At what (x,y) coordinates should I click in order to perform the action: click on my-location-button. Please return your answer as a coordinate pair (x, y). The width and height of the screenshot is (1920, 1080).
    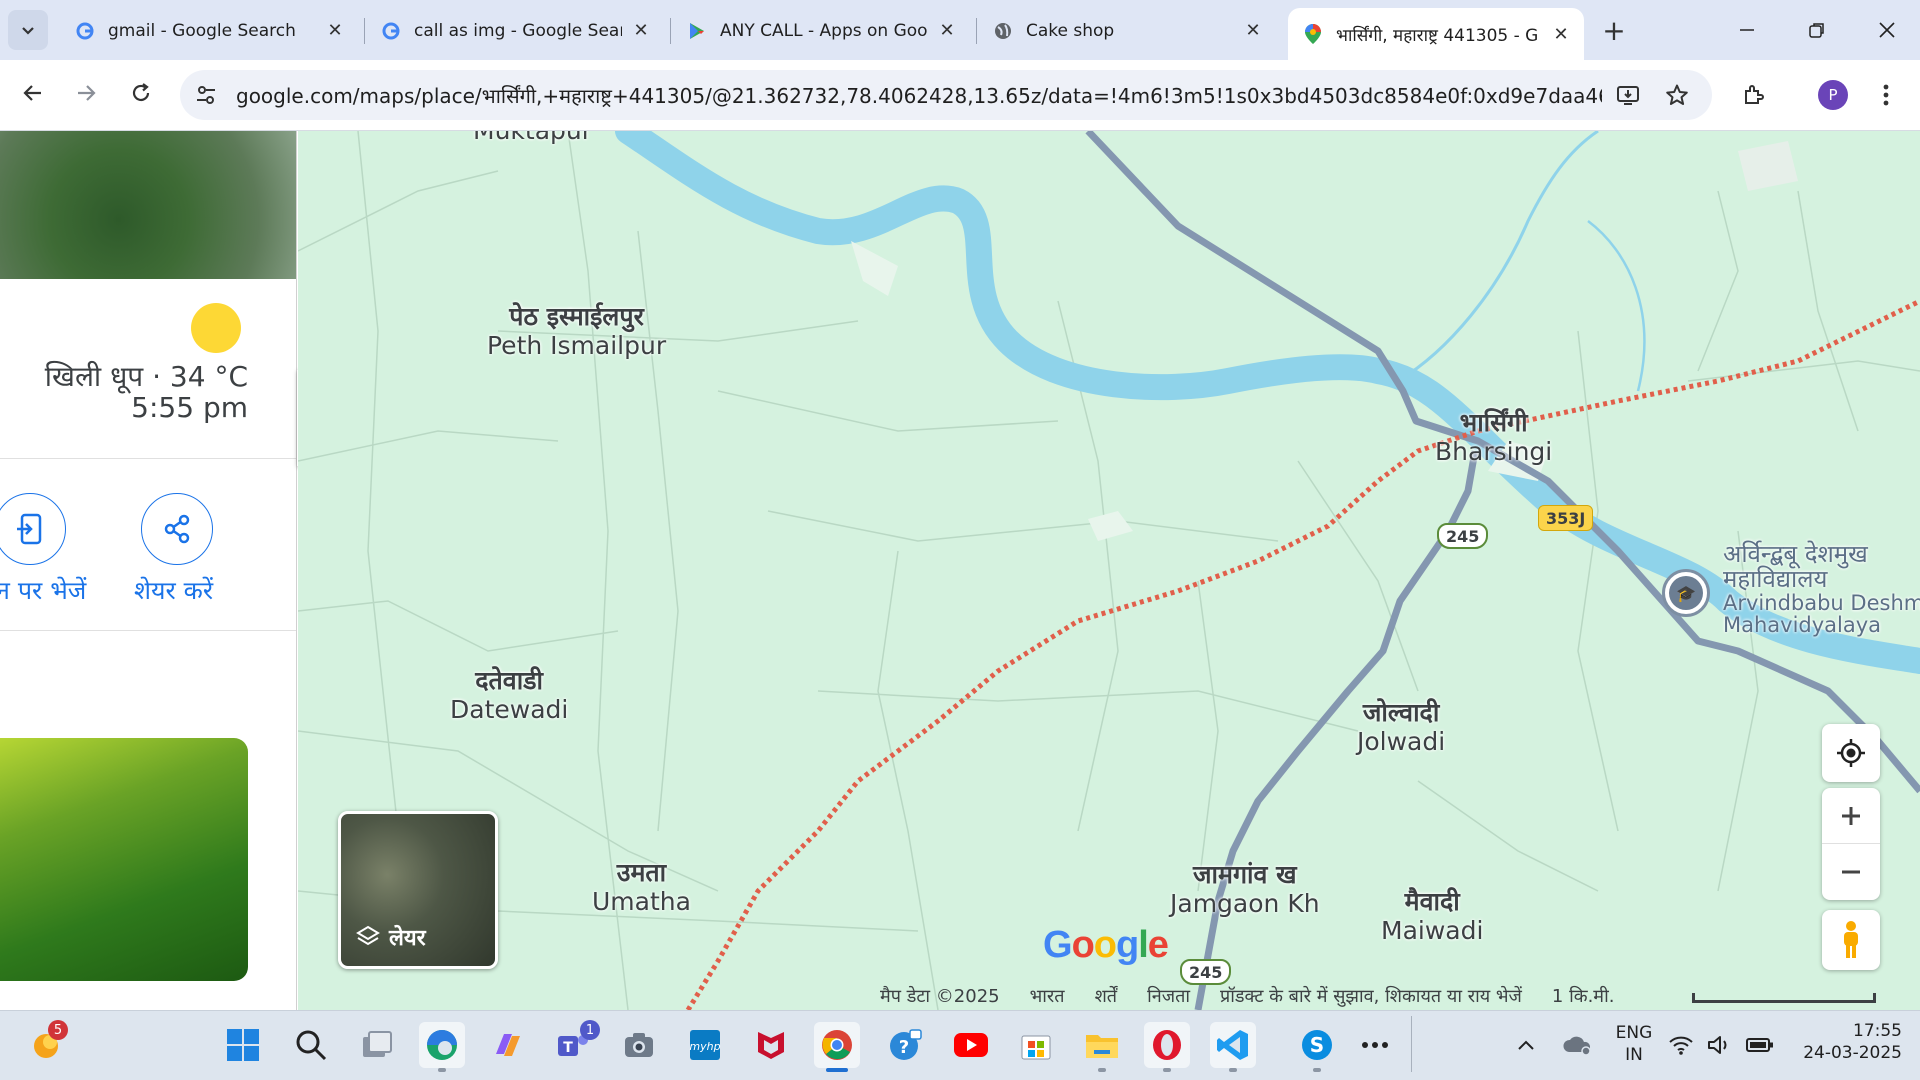
    Looking at the image, I should click on (1851, 753).